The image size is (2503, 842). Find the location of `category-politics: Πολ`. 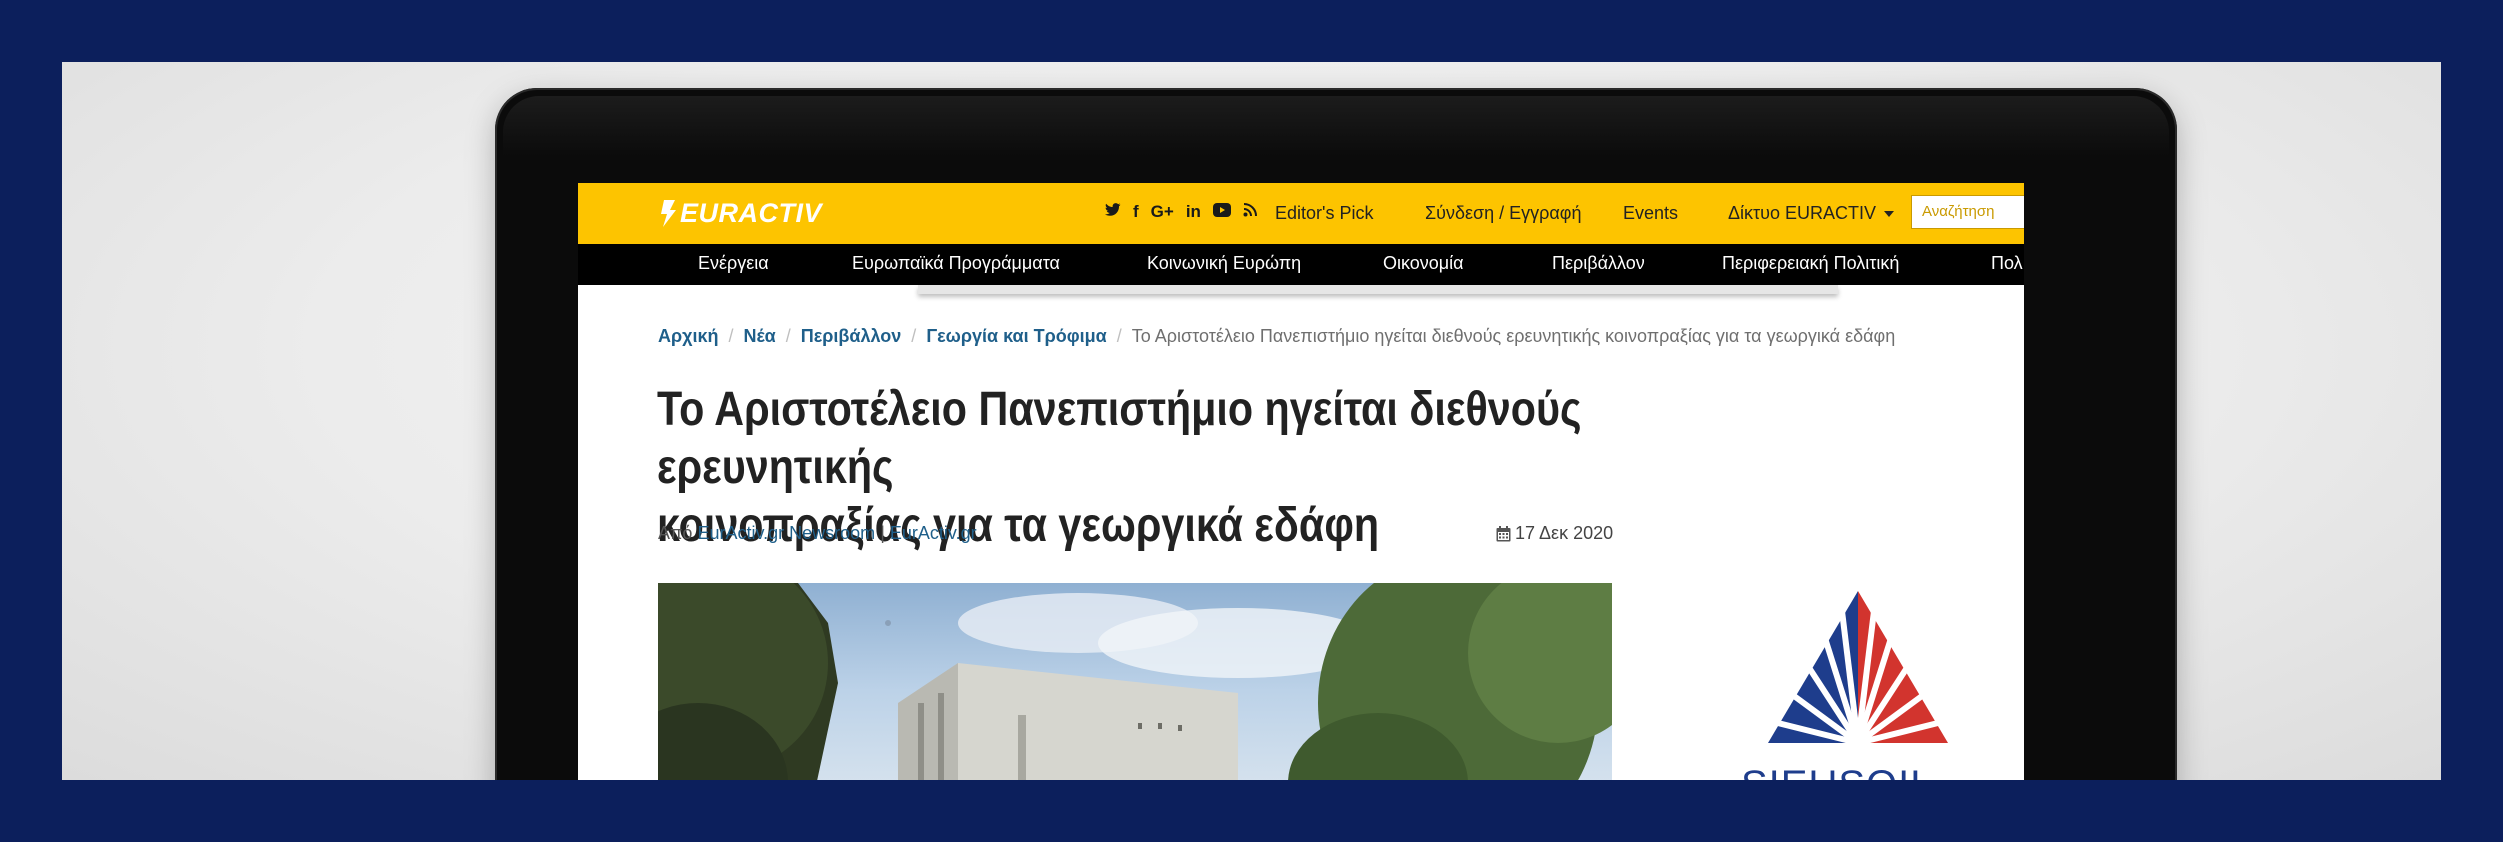

category-politics: Πολ is located at coordinates (2007, 263).